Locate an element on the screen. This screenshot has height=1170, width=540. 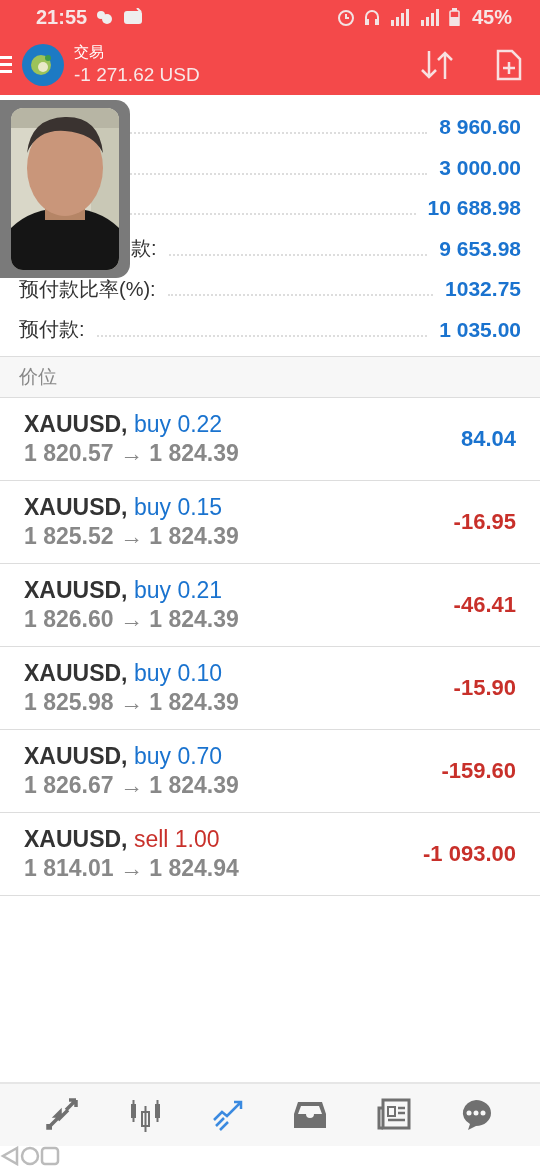
account-balance: -1 271.62 USD is located at coordinates (137, 75).